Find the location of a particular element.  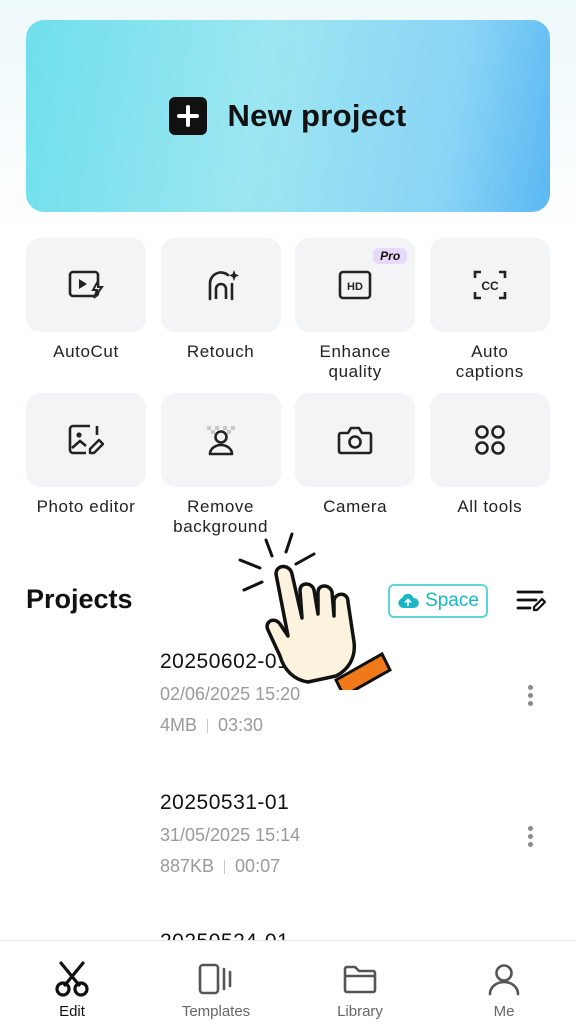

new-project-label: New project is located at coordinates (317, 115).